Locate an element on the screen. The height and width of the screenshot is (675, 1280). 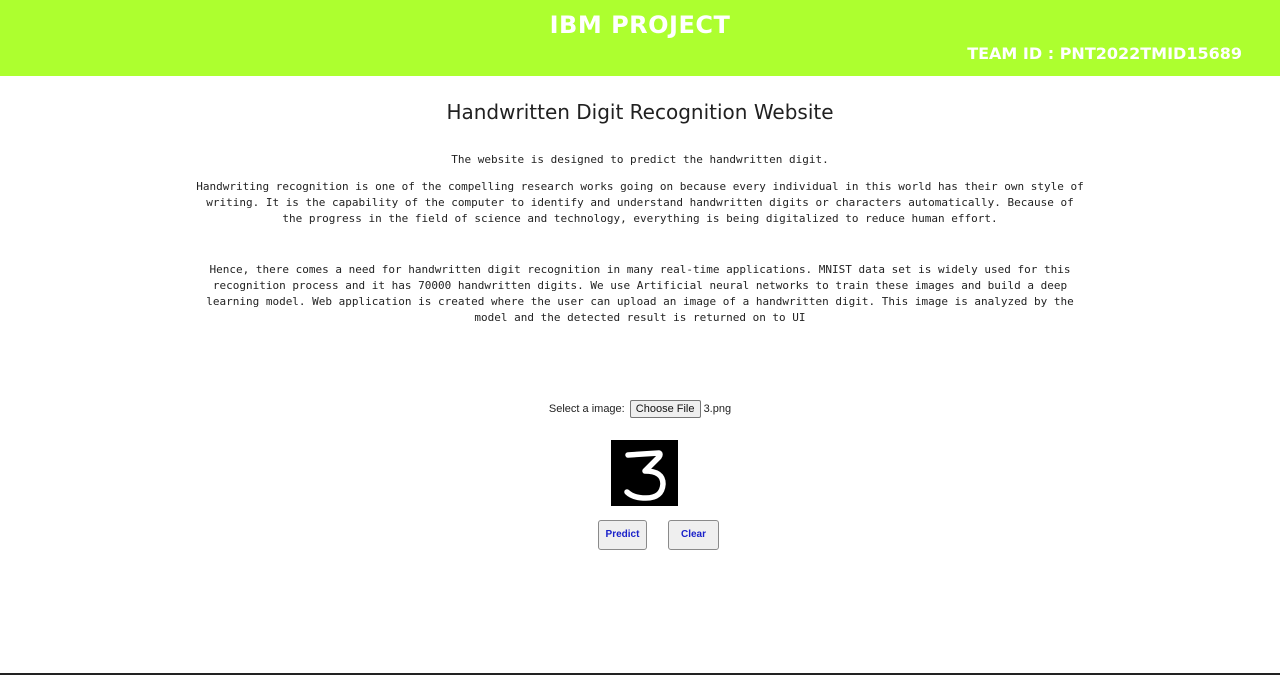
team-id-label: TEAM ID : PNT2022TMID15689 is located at coordinates (1104, 53).